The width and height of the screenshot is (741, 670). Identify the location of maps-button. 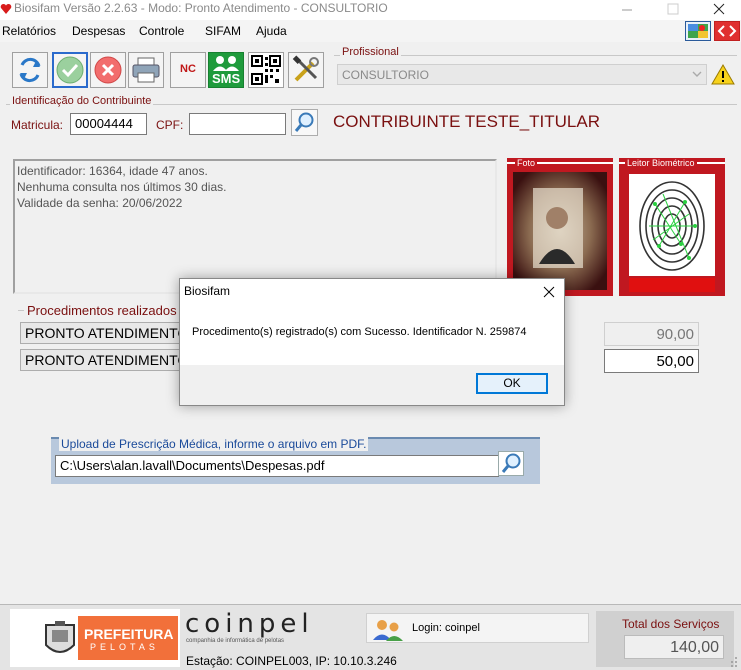
(698, 31).